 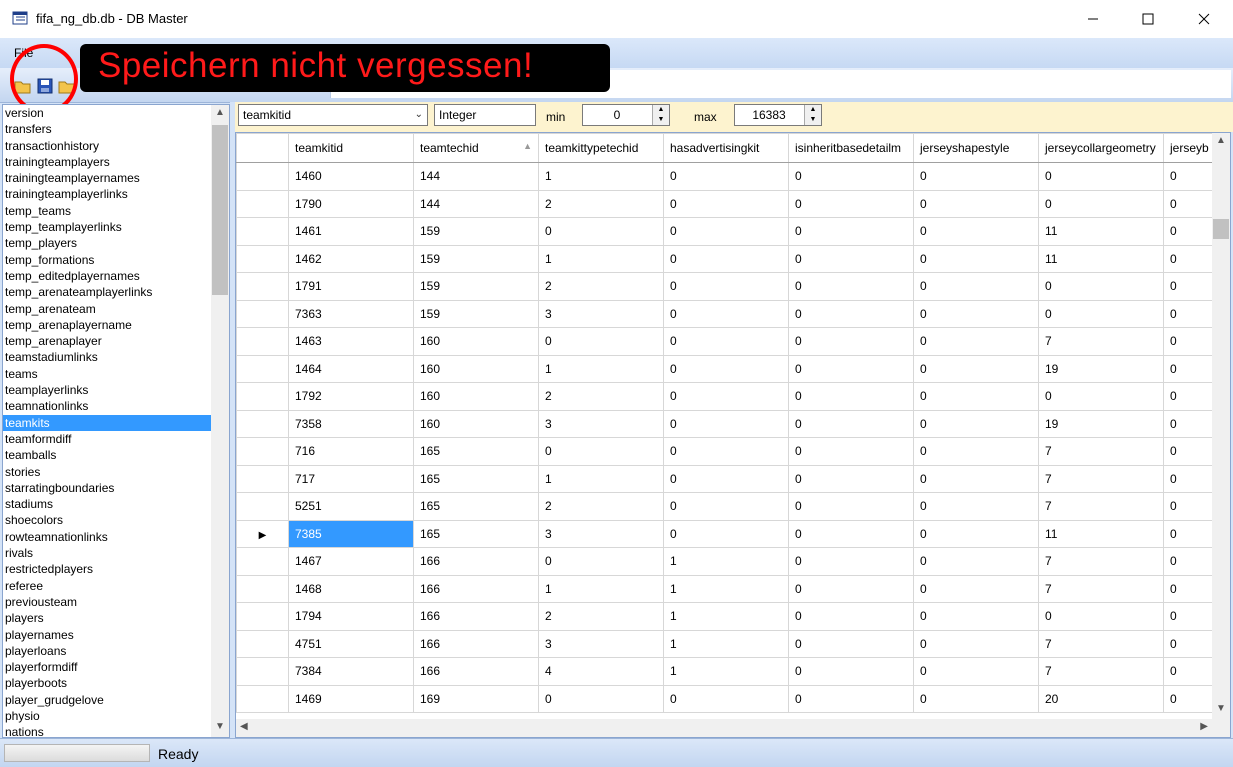 What do you see at coordinates (107, 292) in the screenshot?
I see `table-list-item: temp_arenateamplayerlinks` at bounding box center [107, 292].